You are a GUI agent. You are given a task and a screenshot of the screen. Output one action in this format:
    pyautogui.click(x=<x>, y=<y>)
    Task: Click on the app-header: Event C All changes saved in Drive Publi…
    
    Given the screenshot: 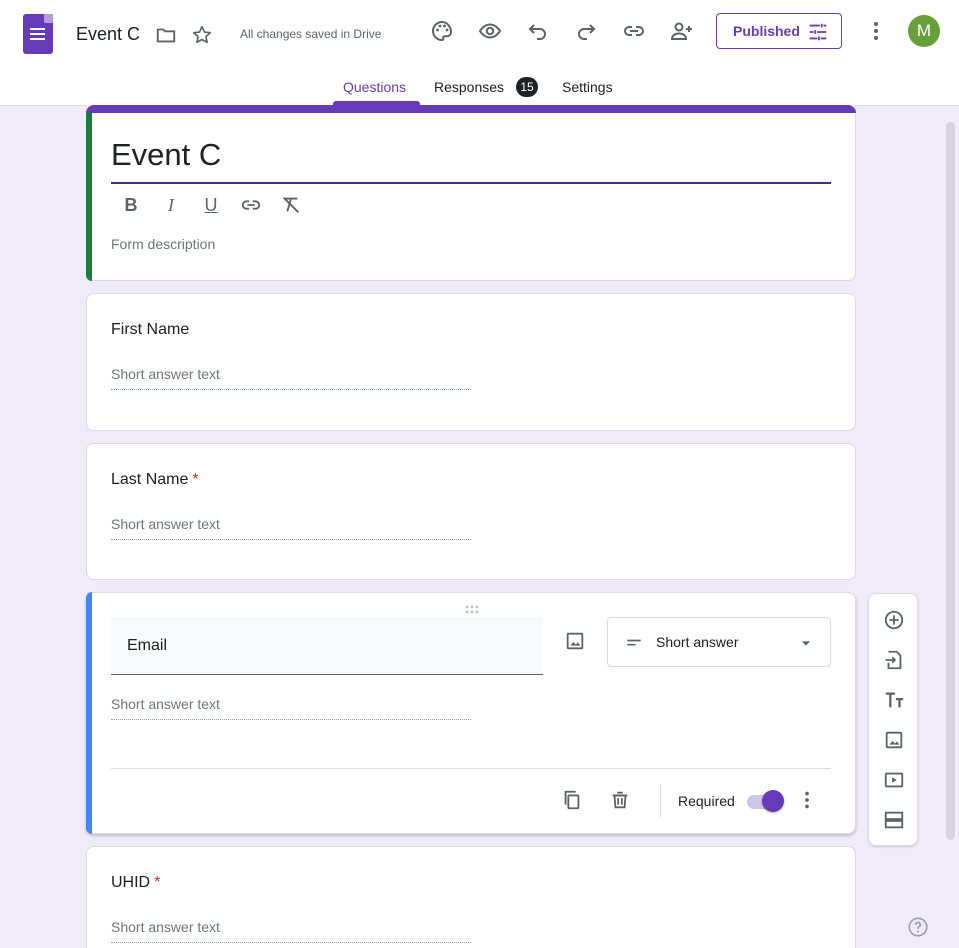 What is the action you would take?
    pyautogui.click(x=479, y=53)
    